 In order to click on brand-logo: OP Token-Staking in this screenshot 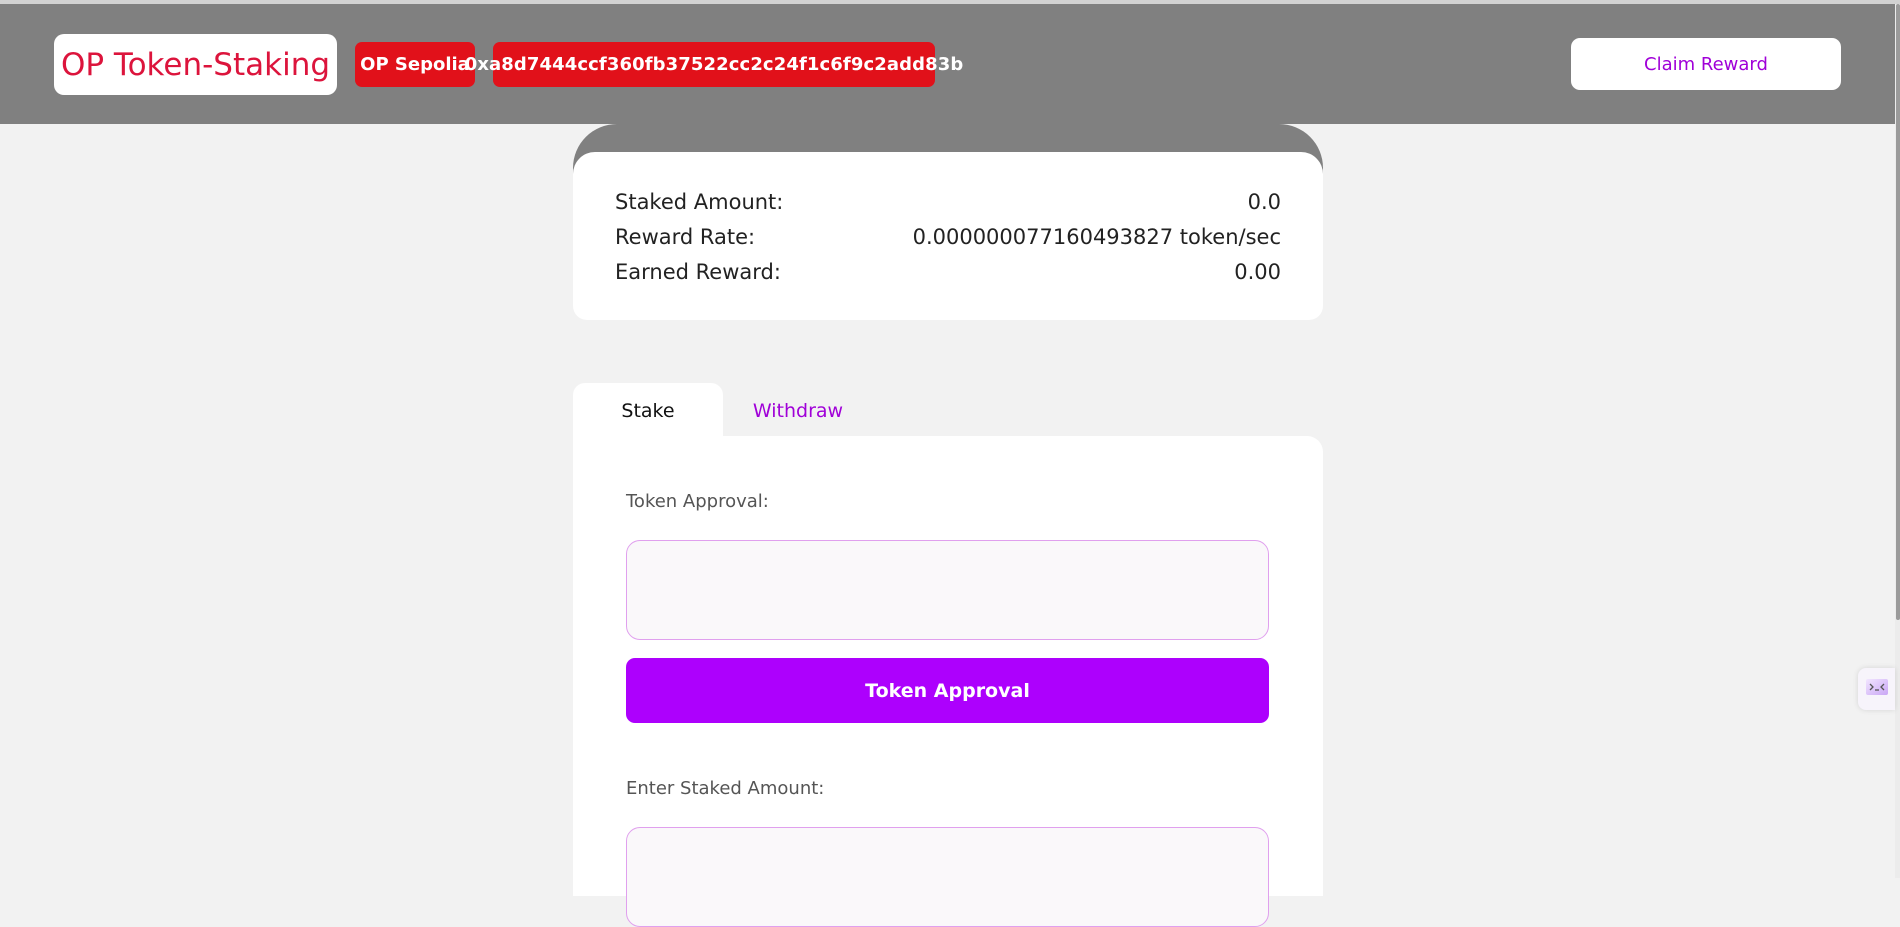, I will do `click(195, 64)`.